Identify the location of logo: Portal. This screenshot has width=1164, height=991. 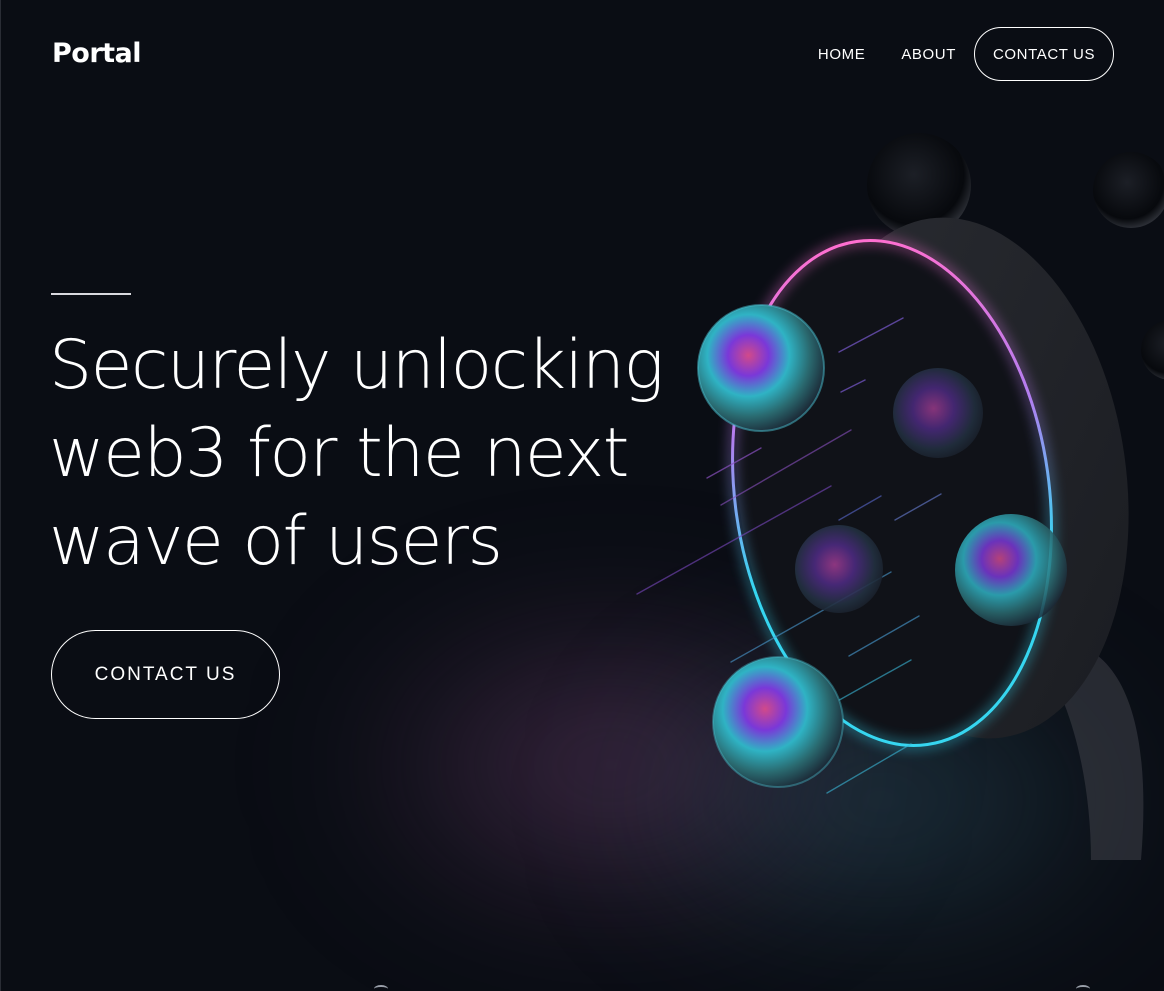
(97, 53).